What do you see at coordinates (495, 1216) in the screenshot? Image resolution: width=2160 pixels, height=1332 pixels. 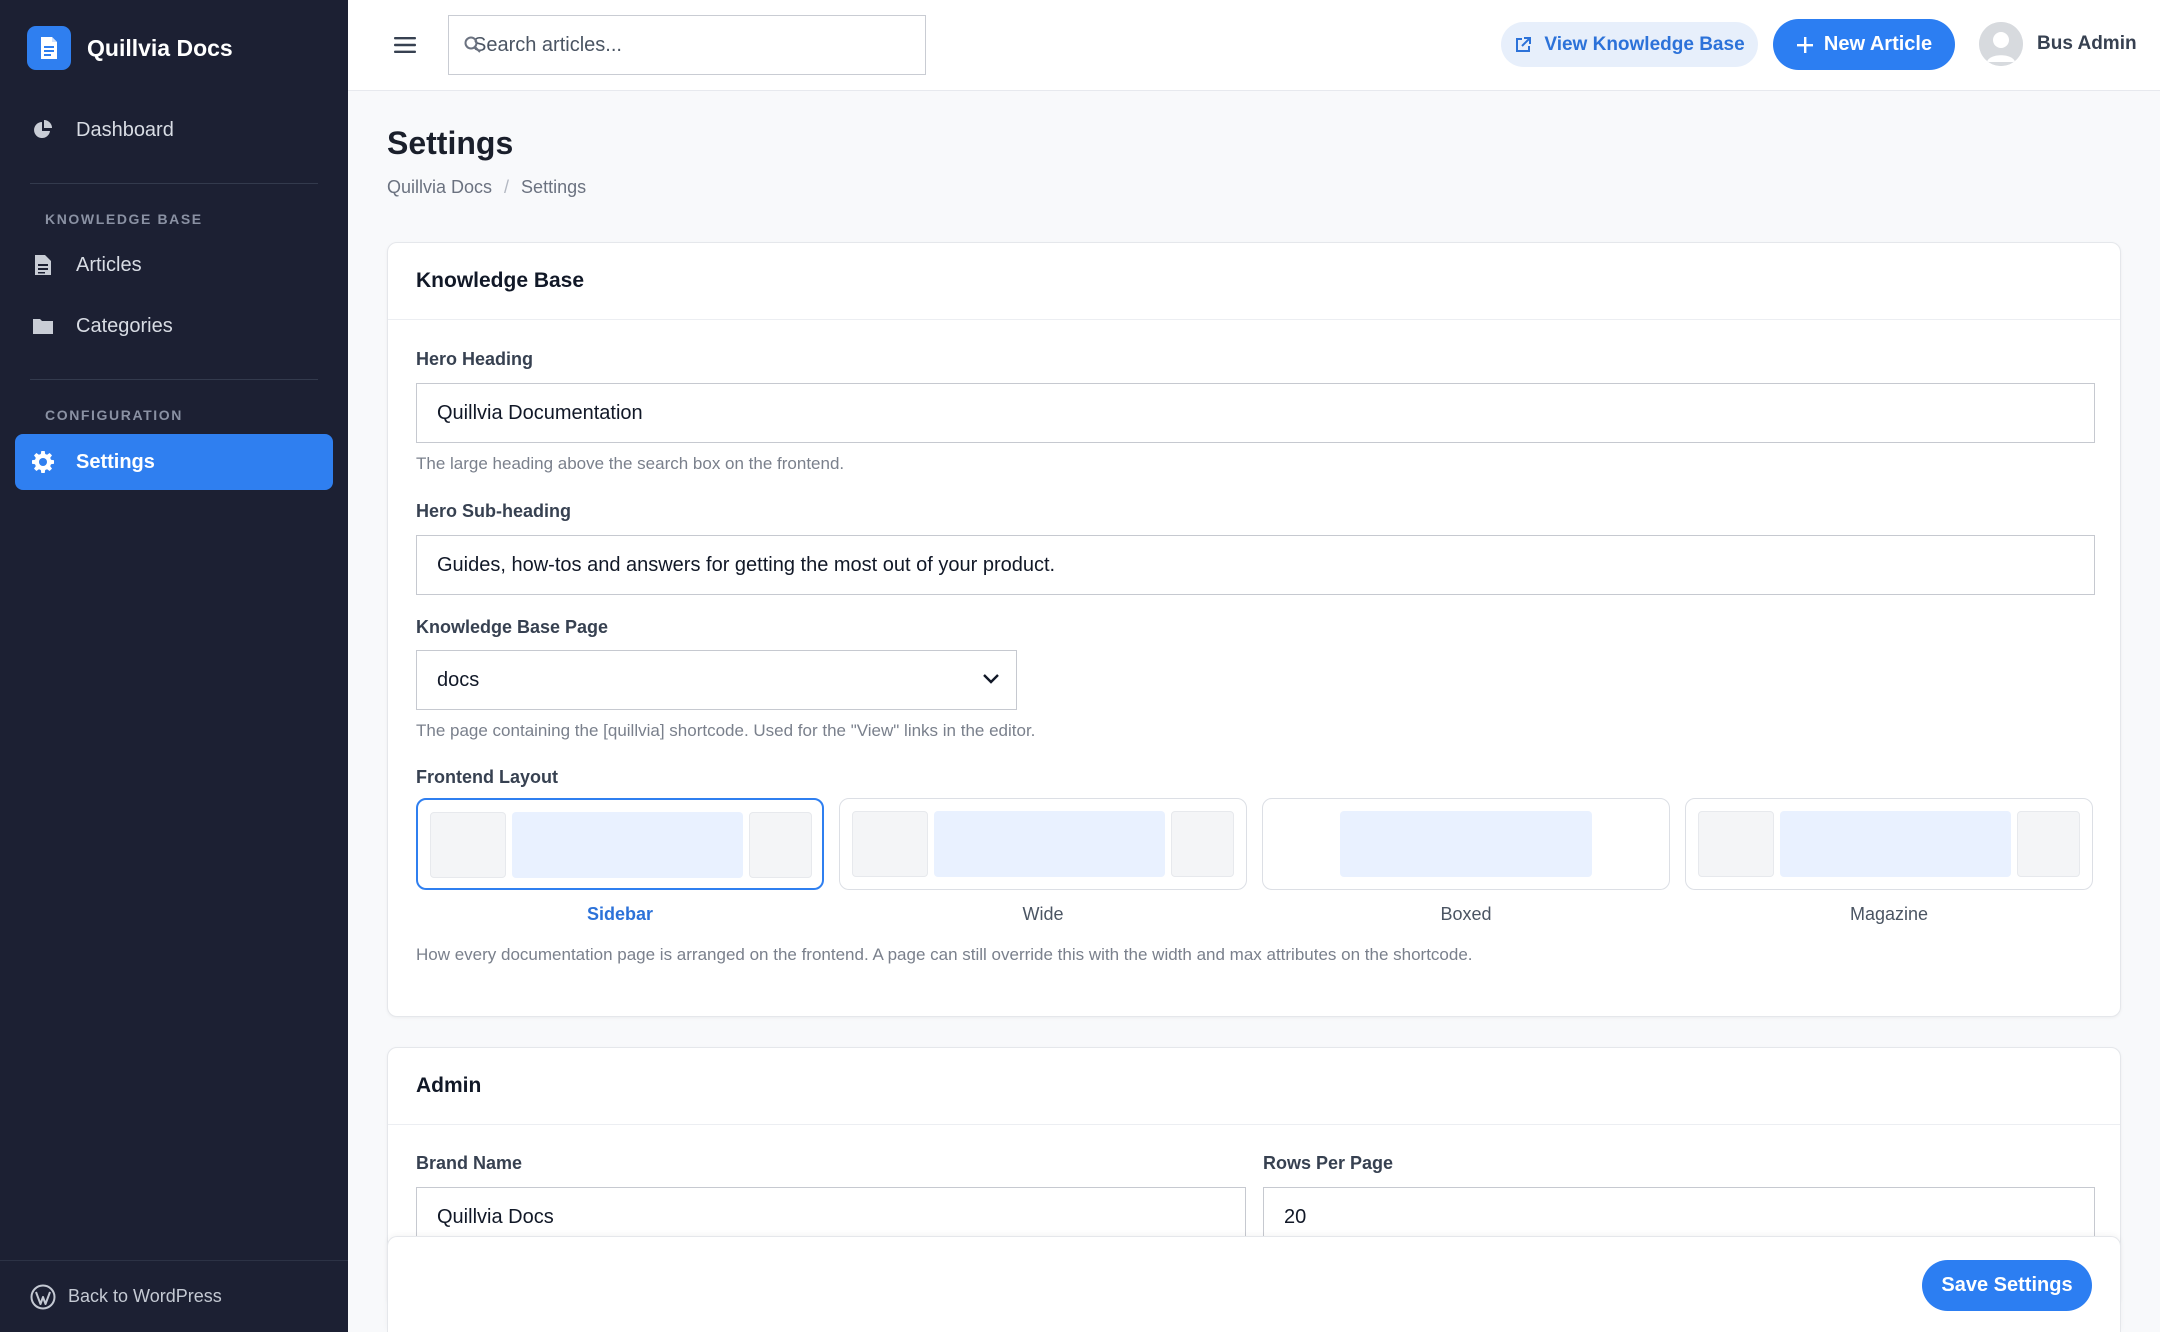 I see `brand-name-value: Quillvia Docs` at bounding box center [495, 1216].